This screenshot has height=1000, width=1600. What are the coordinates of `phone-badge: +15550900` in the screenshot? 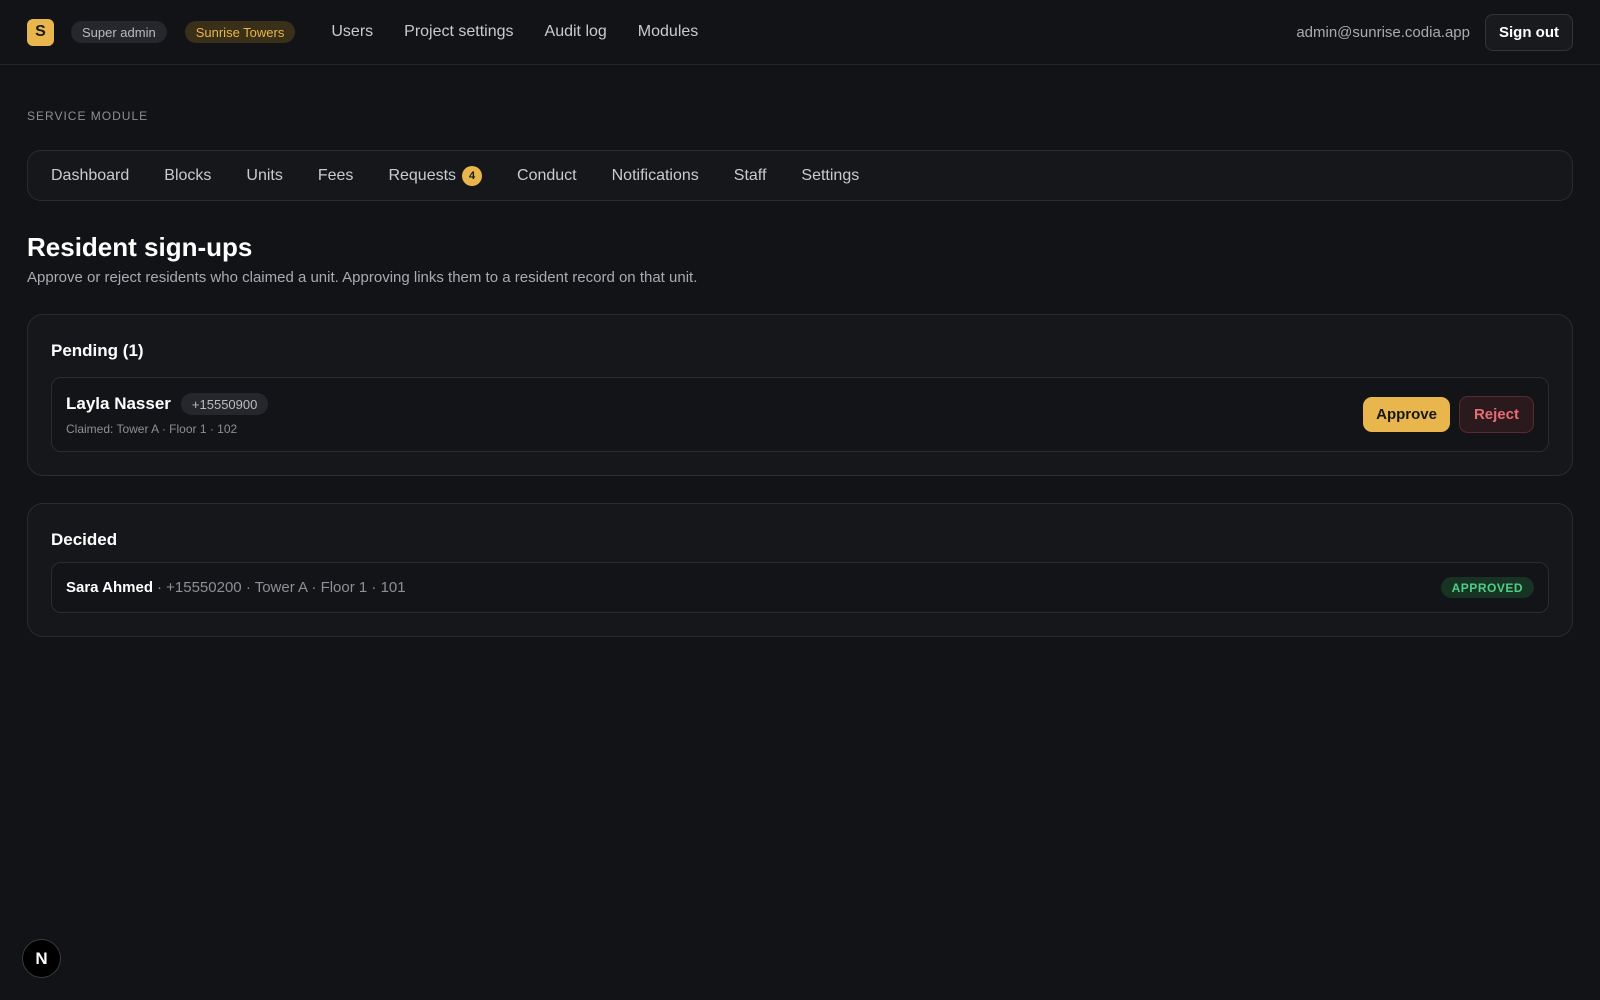 It's located at (224, 404).